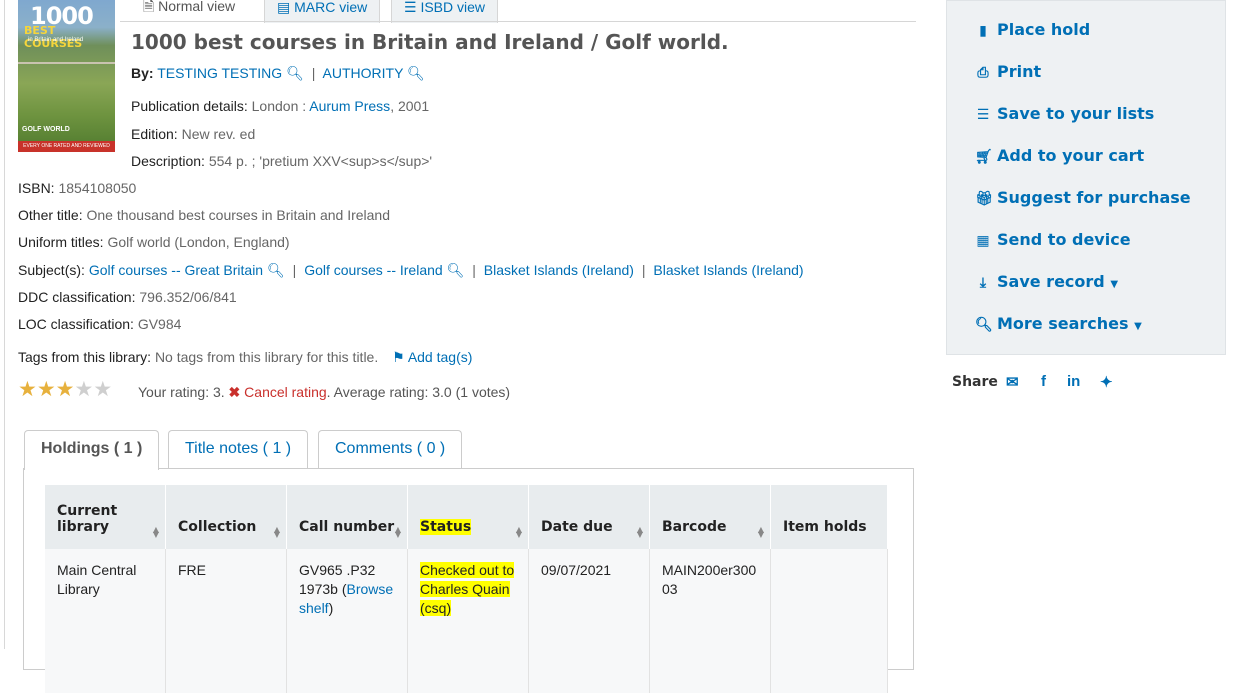 The width and height of the screenshot is (1233, 693). Describe the element at coordinates (829, 517) in the screenshot. I see `column-header-item-holds: Item holds` at that location.